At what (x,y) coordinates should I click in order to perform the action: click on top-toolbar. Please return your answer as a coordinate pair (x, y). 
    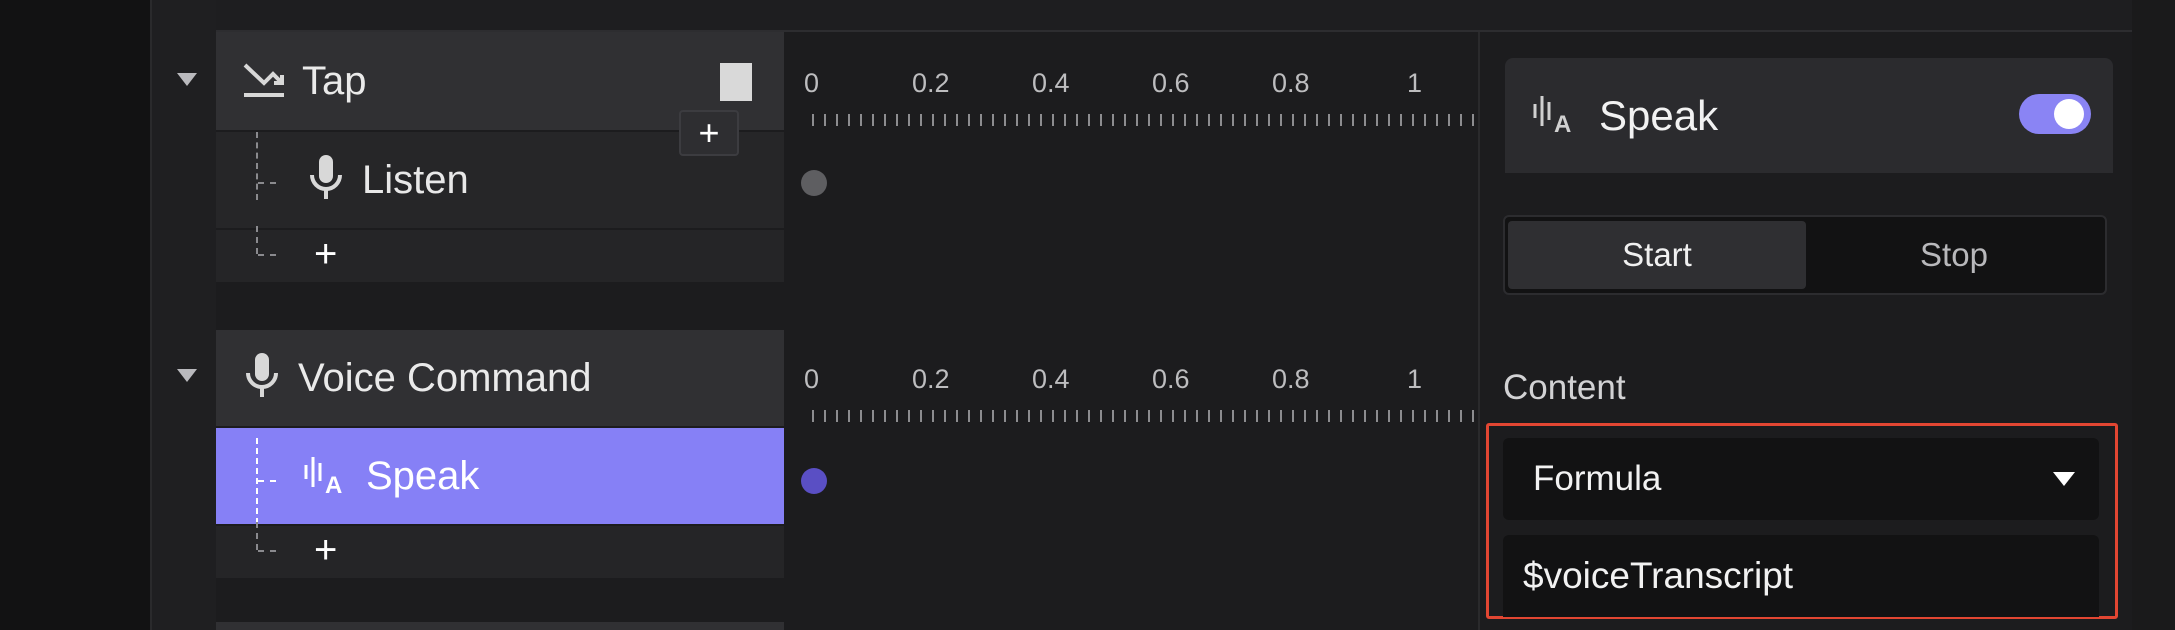
    Looking at the image, I should click on (1087, 16).